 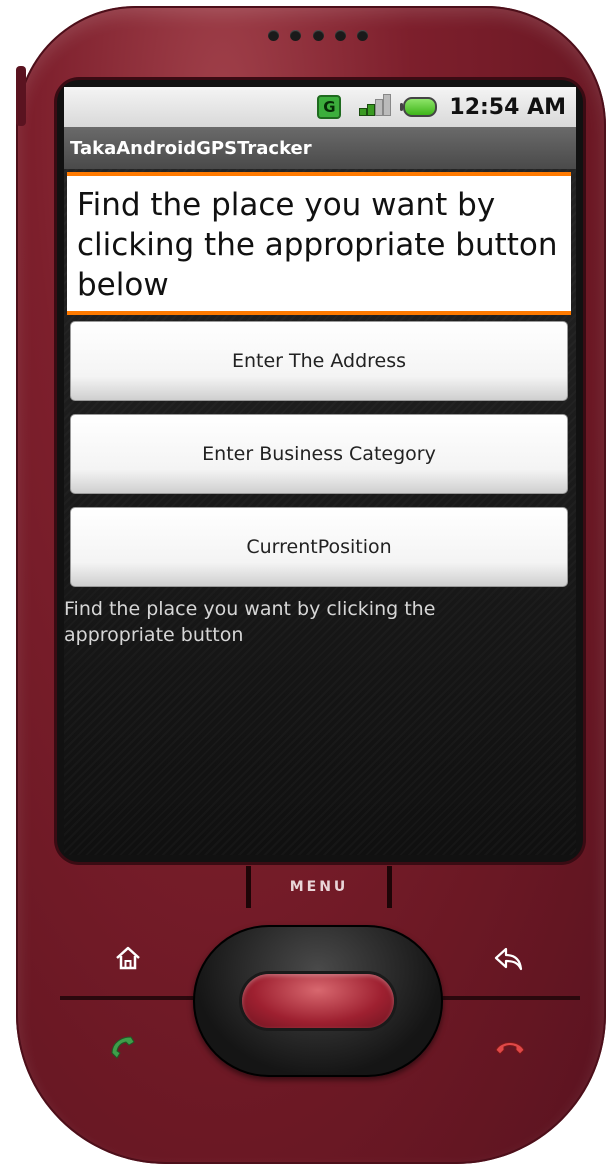 I want to click on divider-line-left, so click(x=135, y=998).